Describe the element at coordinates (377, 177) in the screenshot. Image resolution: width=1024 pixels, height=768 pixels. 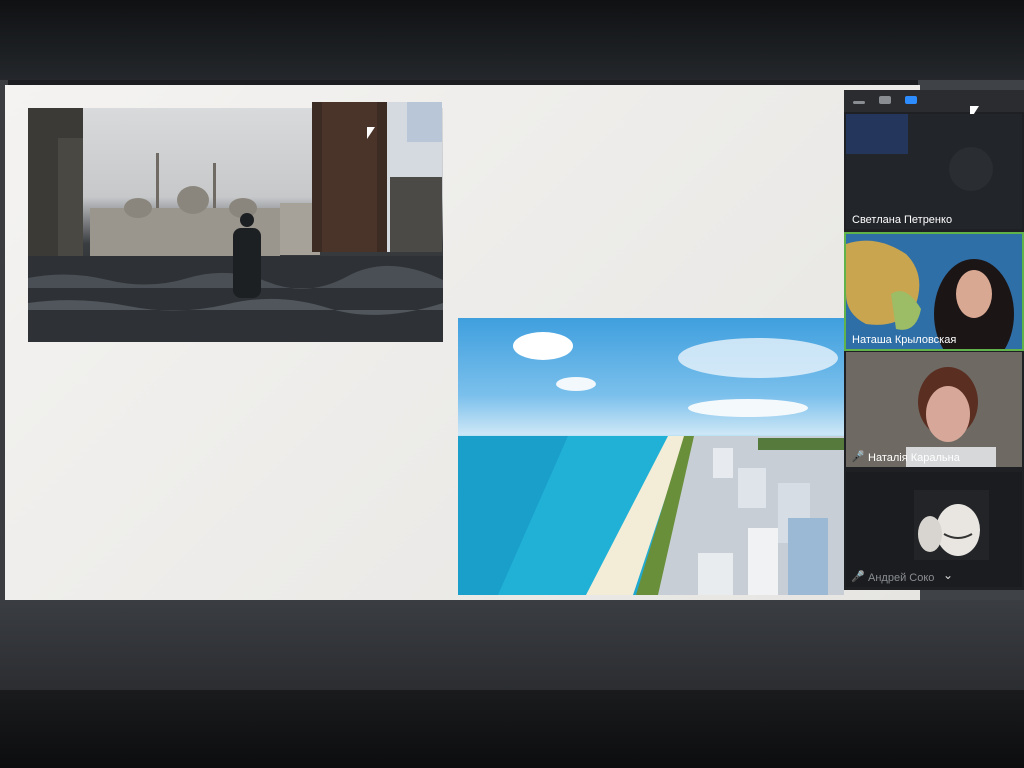
I see `venice-tower-photo` at that location.